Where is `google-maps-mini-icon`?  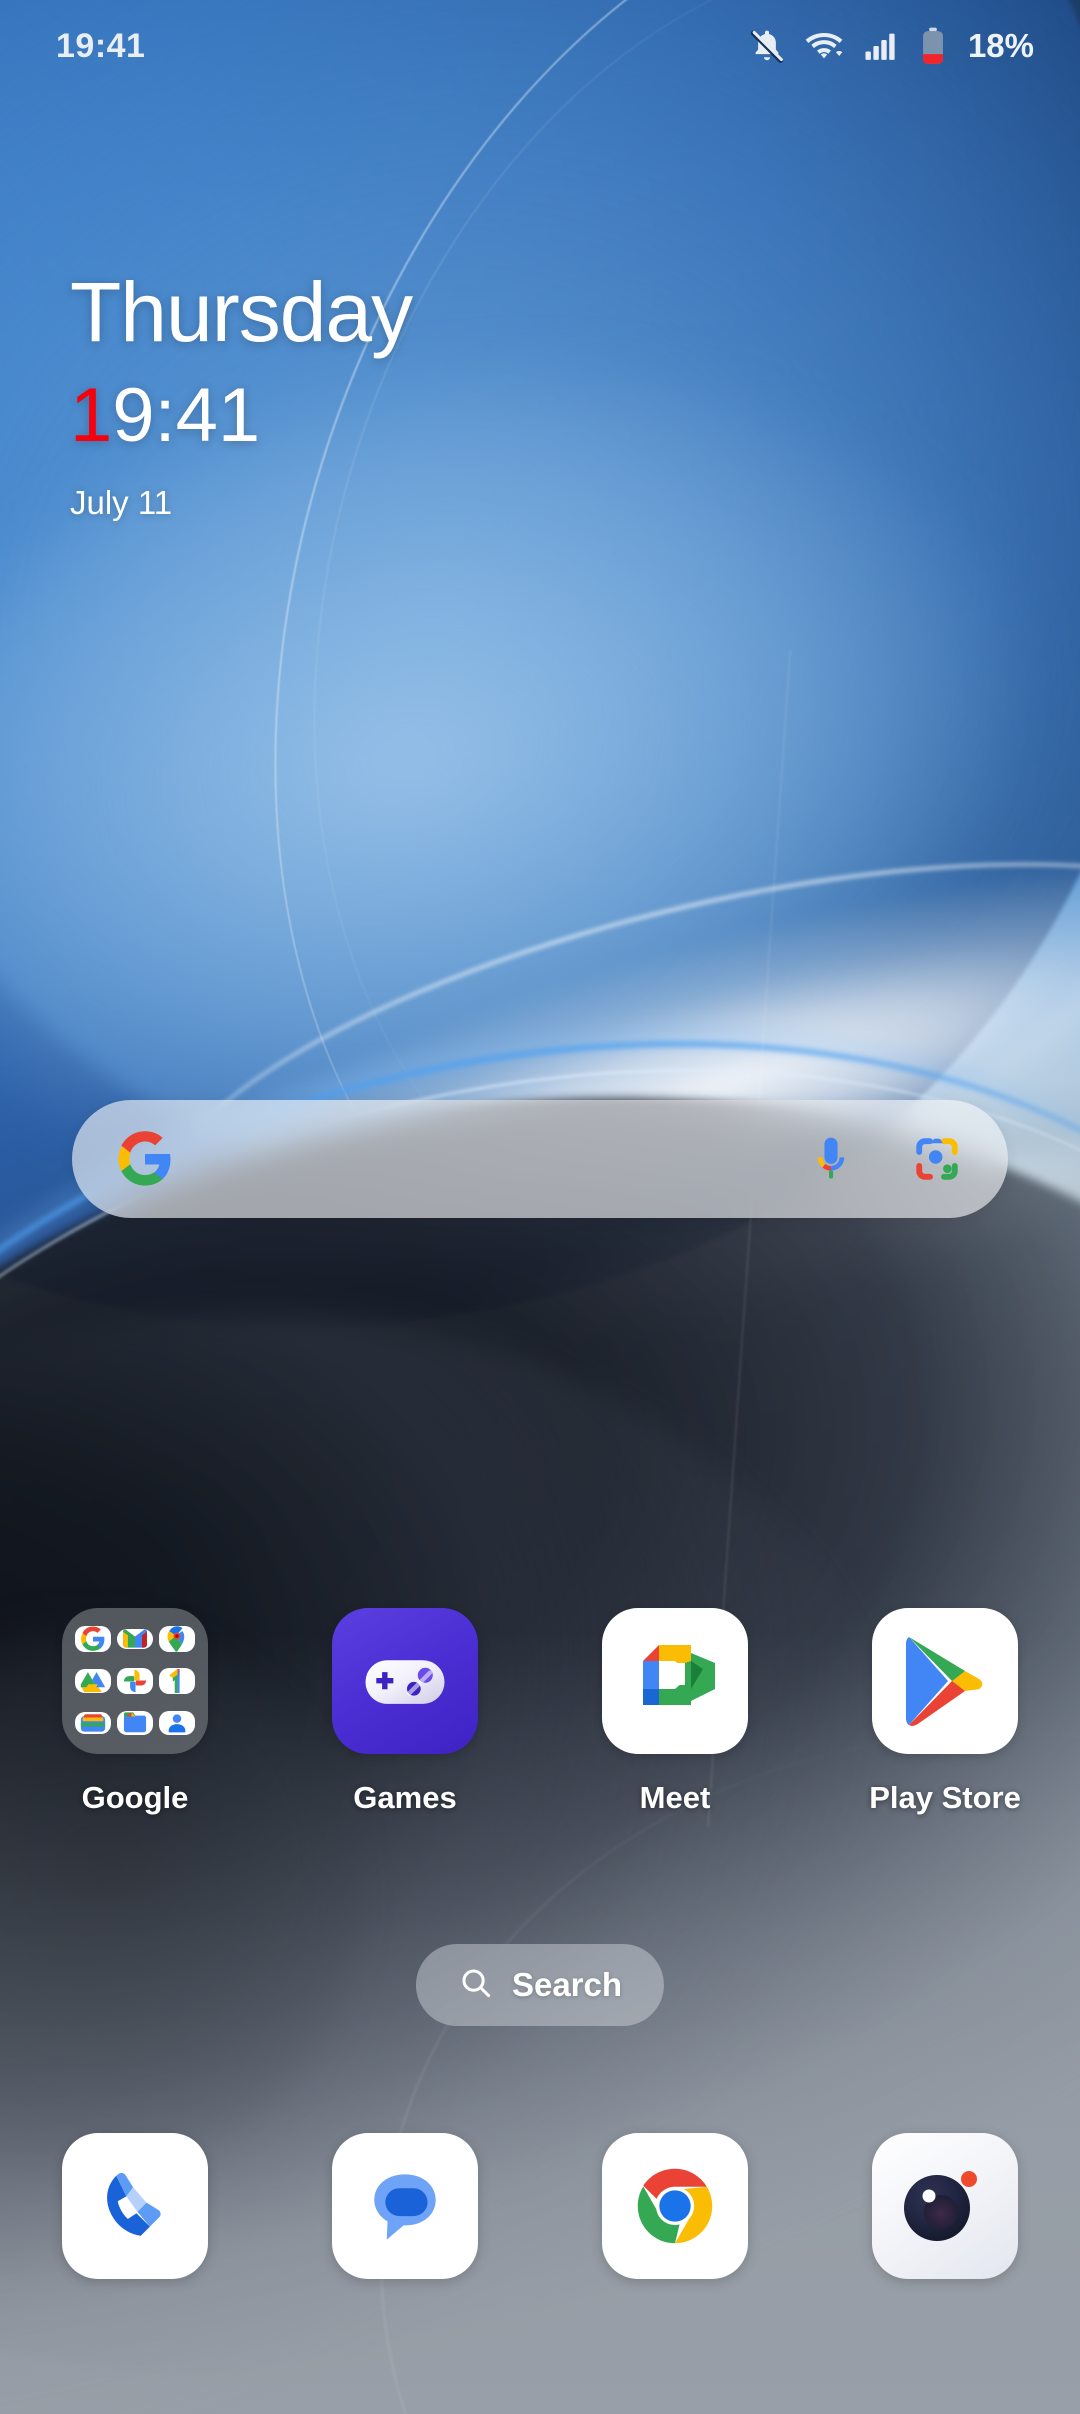 google-maps-mini-icon is located at coordinates (177, 1639).